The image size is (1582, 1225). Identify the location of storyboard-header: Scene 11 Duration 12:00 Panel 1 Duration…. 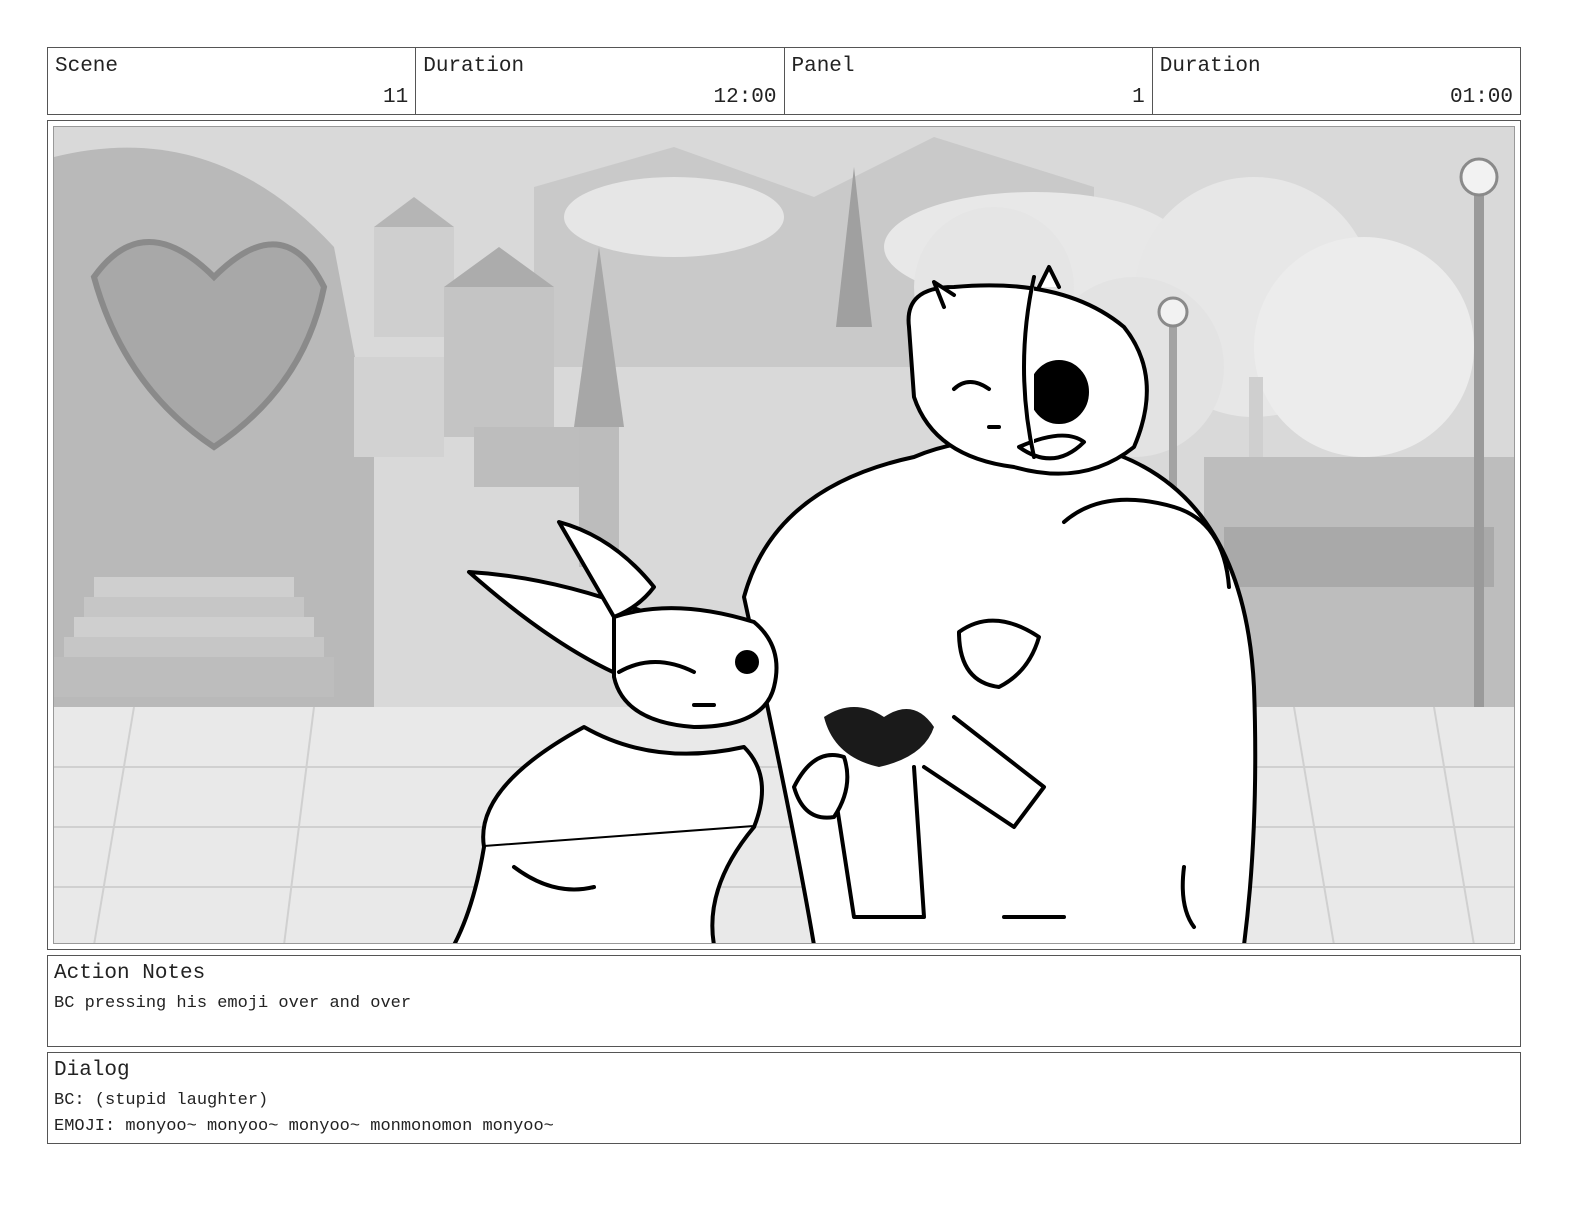
(784, 81).